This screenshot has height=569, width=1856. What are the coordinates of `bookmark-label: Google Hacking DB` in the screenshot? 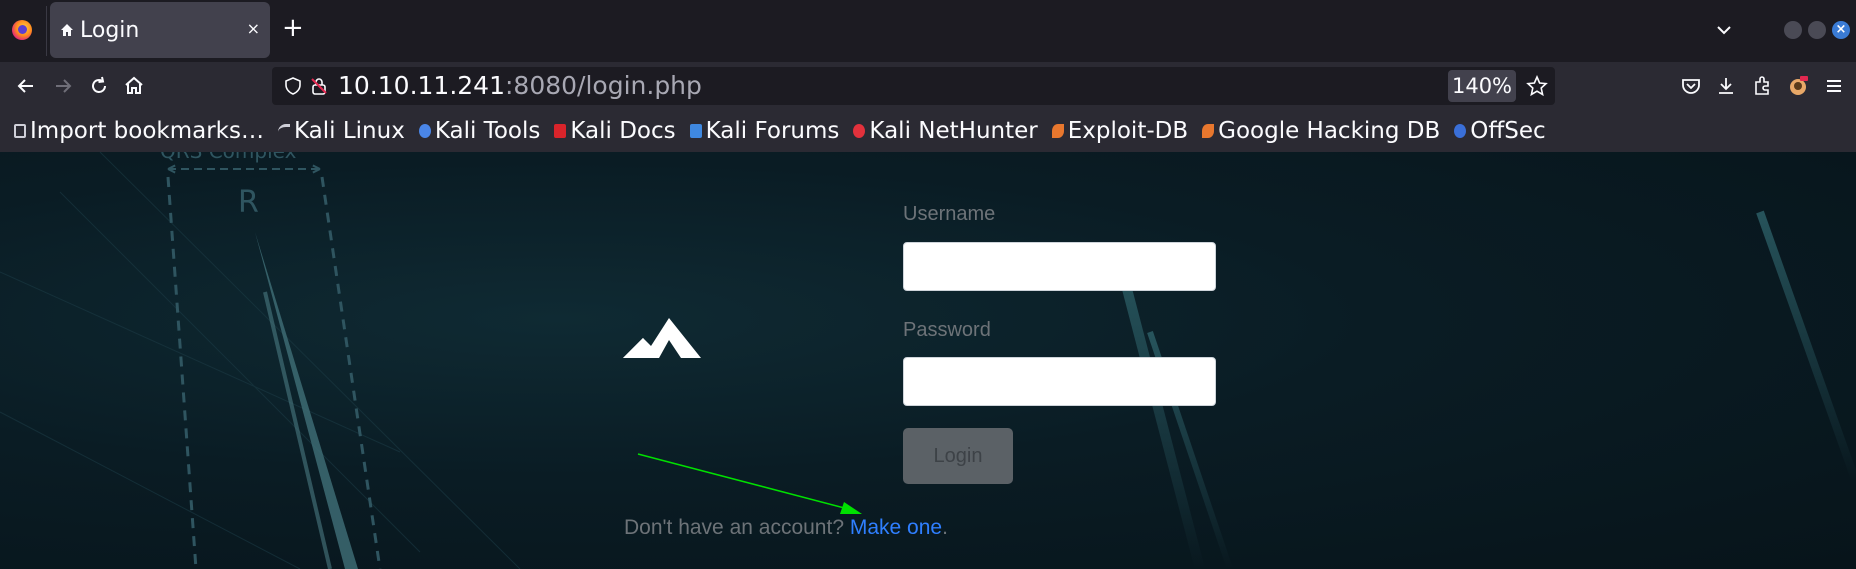 It's located at (1329, 131).